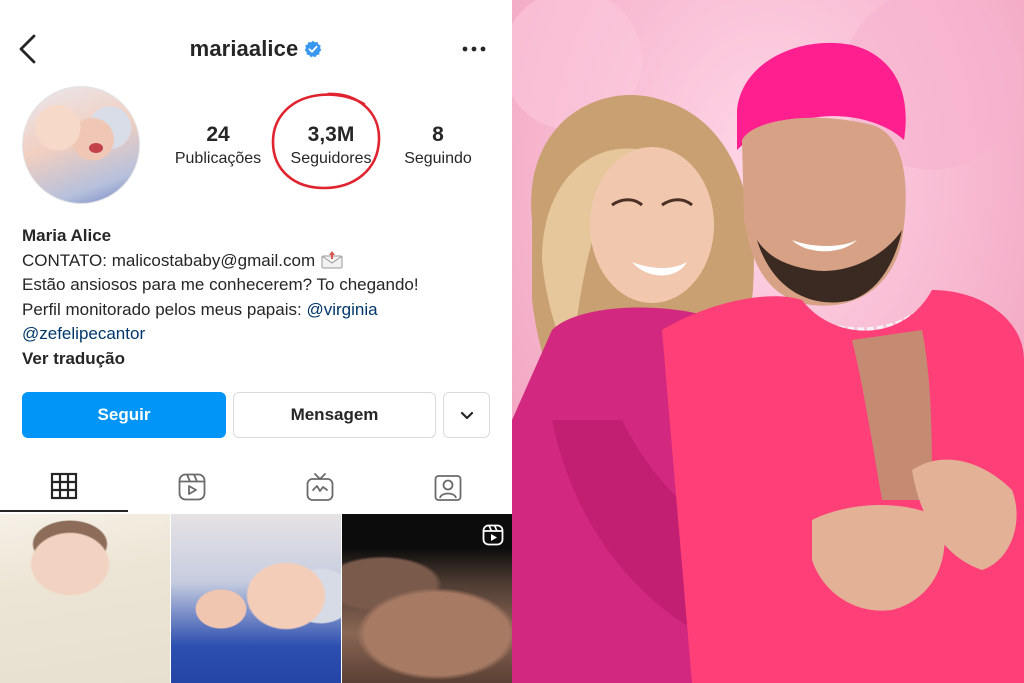 This screenshot has width=1024, height=683. I want to click on reels-icon, so click(192, 487).